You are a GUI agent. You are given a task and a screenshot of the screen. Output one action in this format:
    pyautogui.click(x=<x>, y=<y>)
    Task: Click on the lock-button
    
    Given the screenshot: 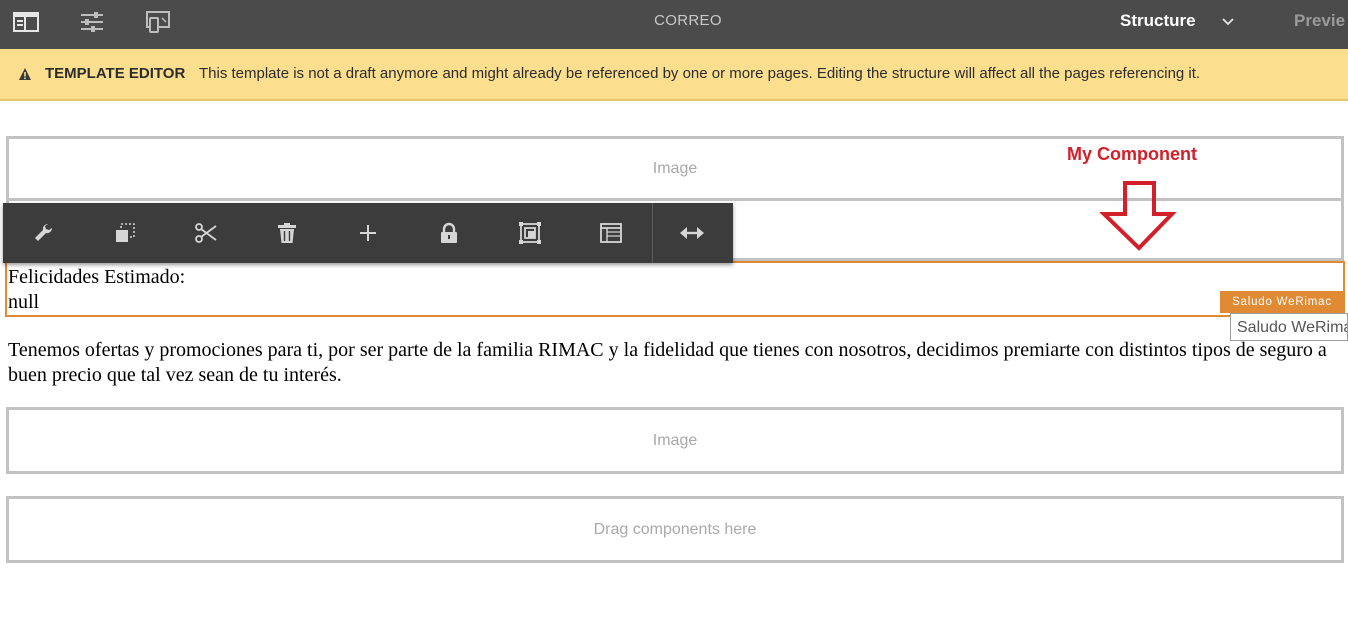 What is the action you would take?
    pyautogui.click(x=449, y=233)
    